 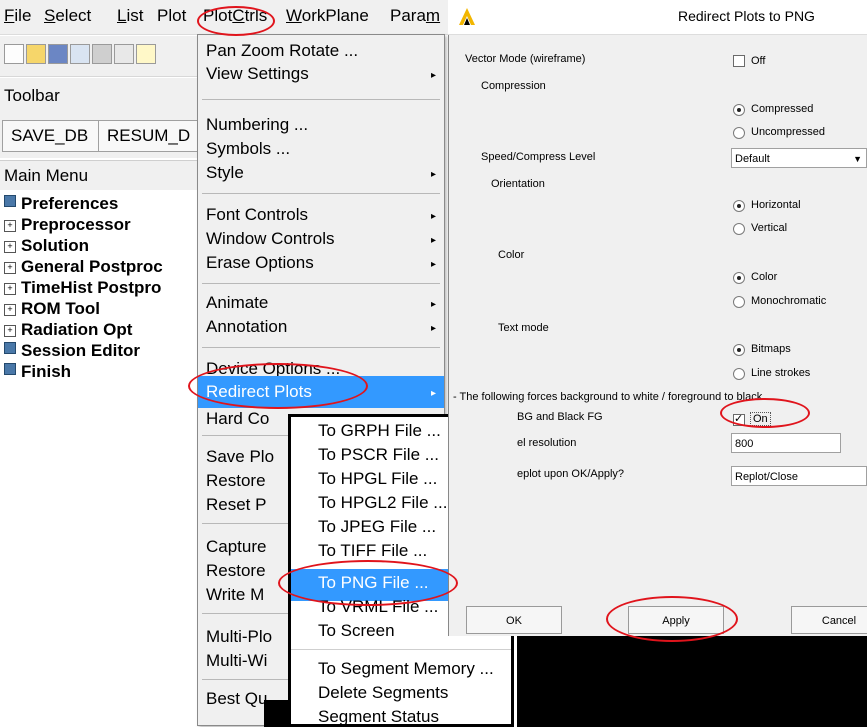 I want to click on menu-item-multi-plot: Multi-Plo, so click(x=239, y=637).